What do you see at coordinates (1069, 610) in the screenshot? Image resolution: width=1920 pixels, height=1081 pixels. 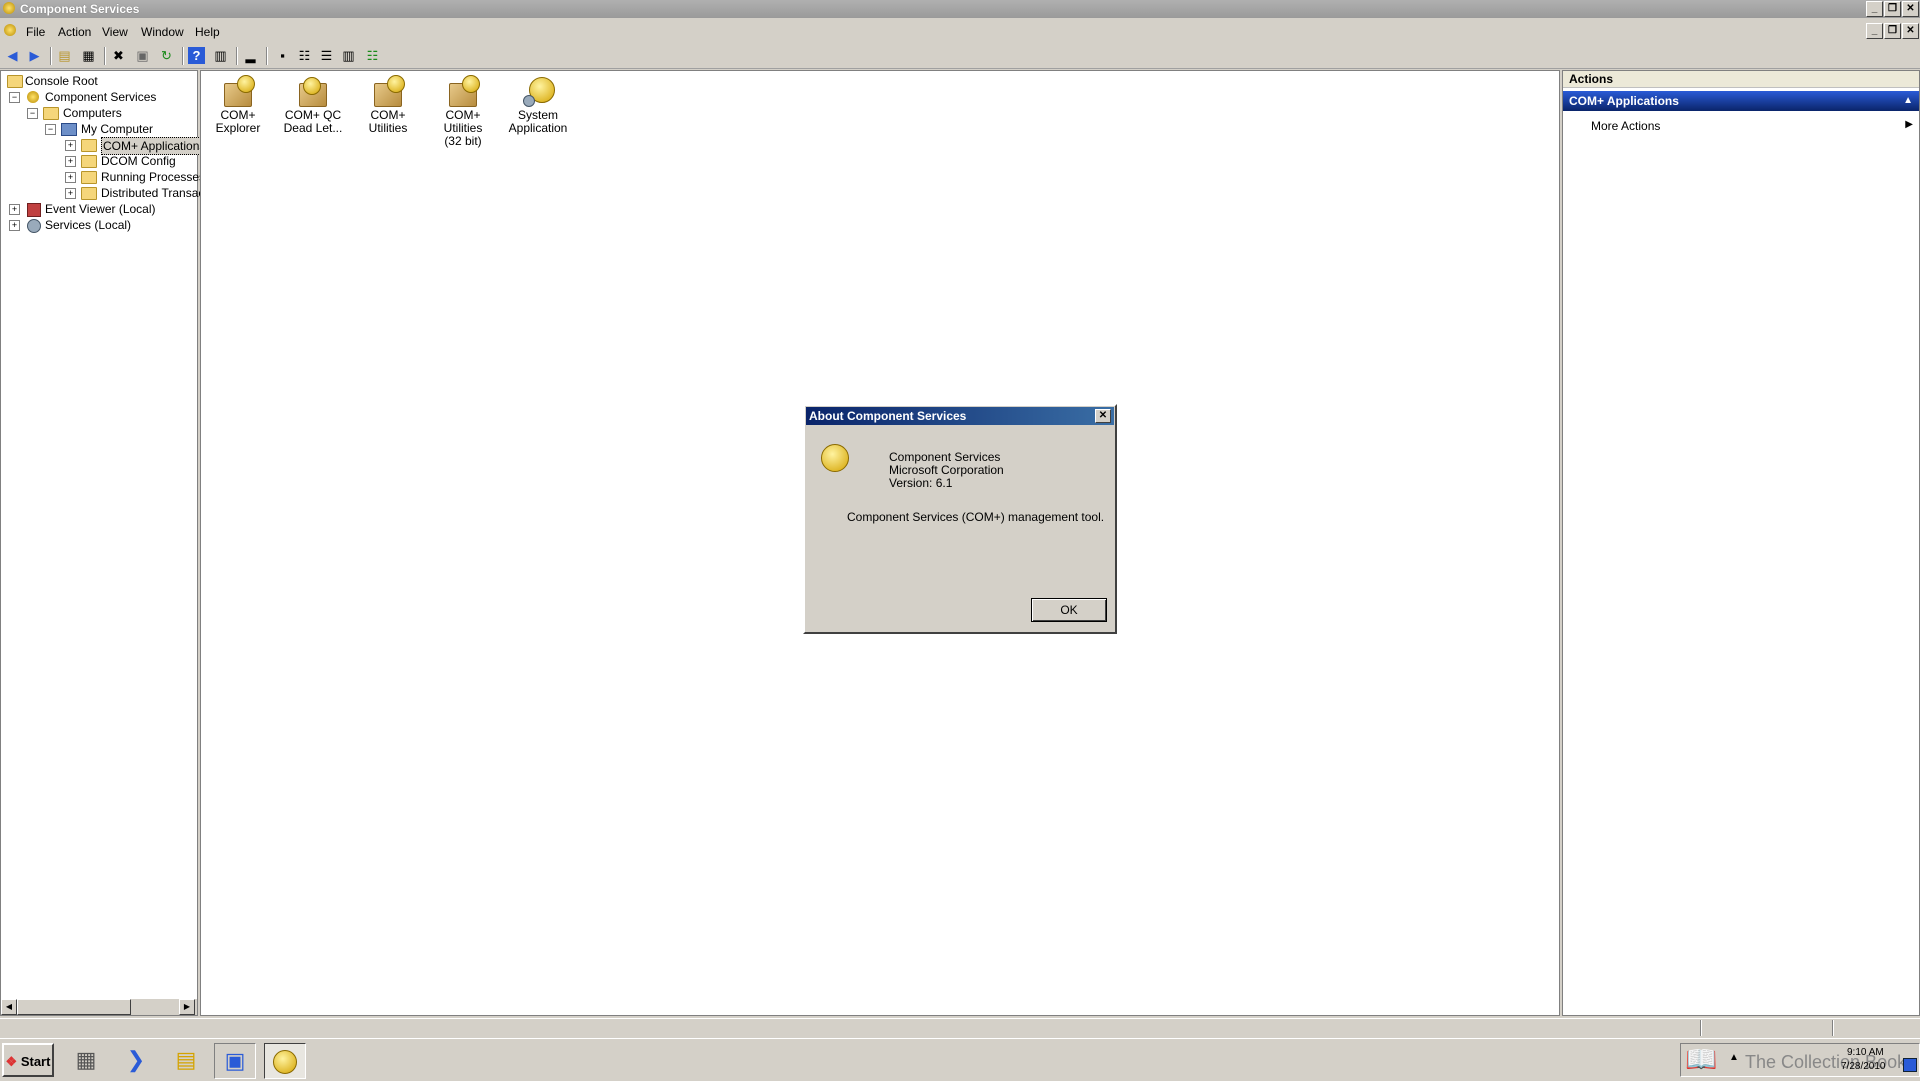 I see `ok-button: OK` at bounding box center [1069, 610].